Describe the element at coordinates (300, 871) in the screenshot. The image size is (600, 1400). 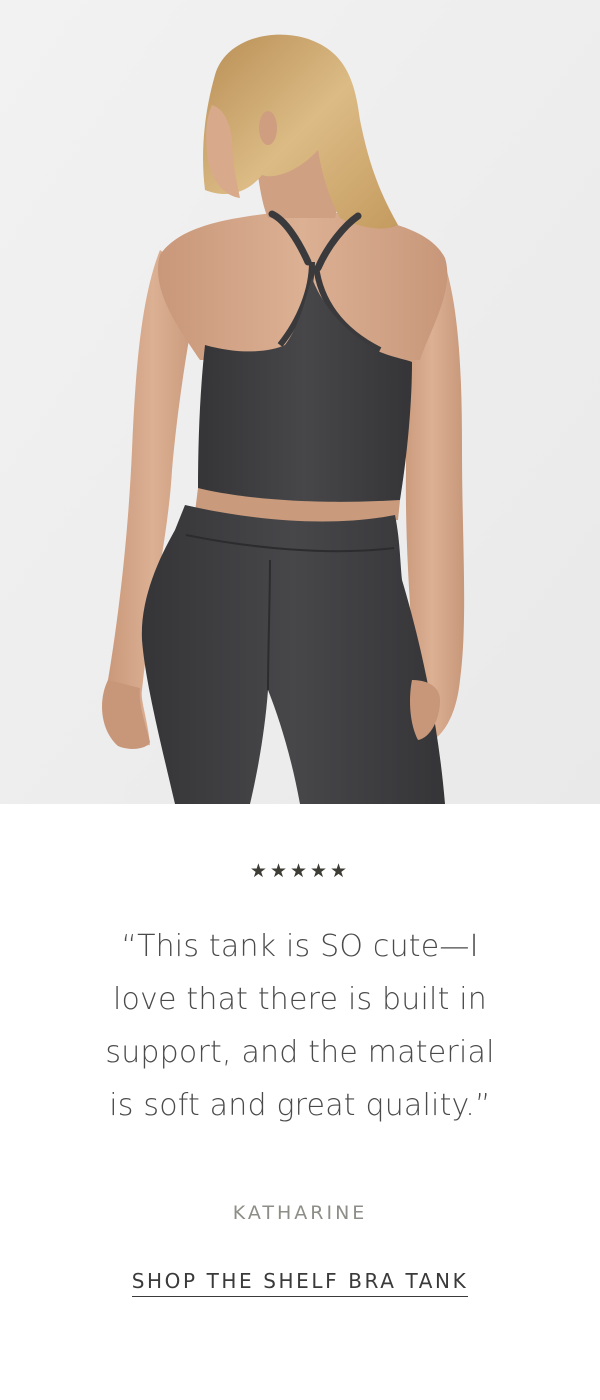
I see `five-star-rating-icon: ★★★★★` at that location.